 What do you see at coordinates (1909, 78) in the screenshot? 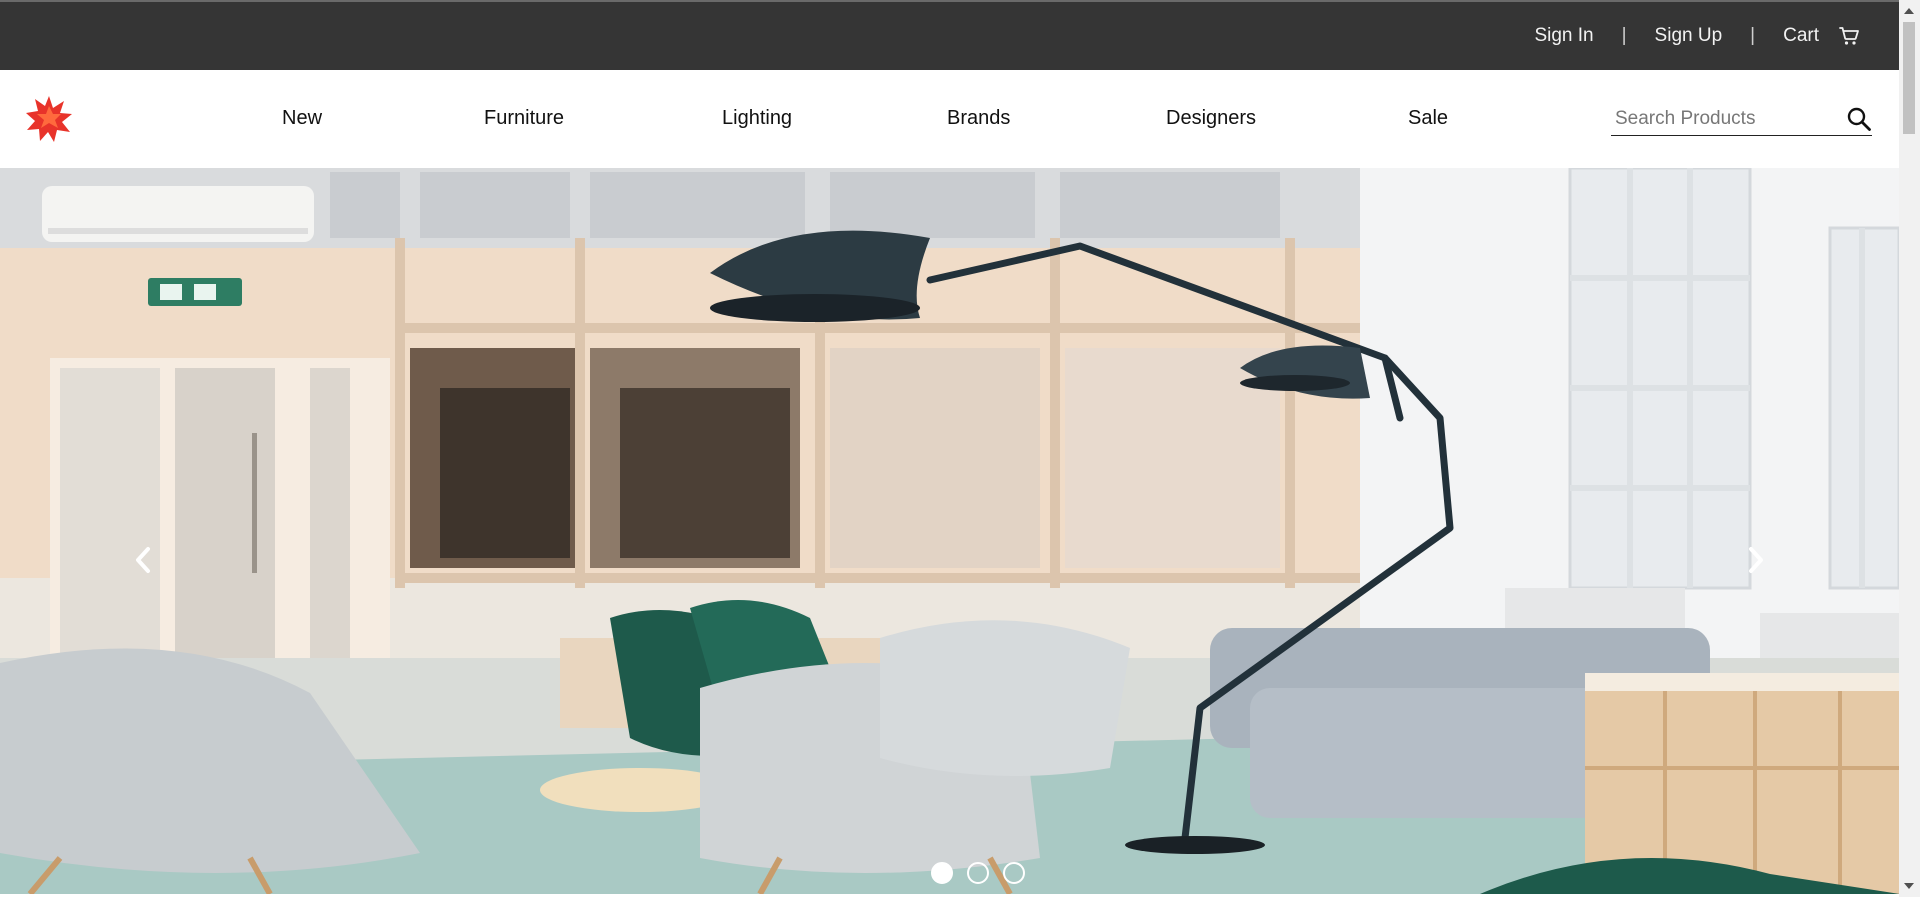
I see `scrollbar-thumb` at bounding box center [1909, 78].